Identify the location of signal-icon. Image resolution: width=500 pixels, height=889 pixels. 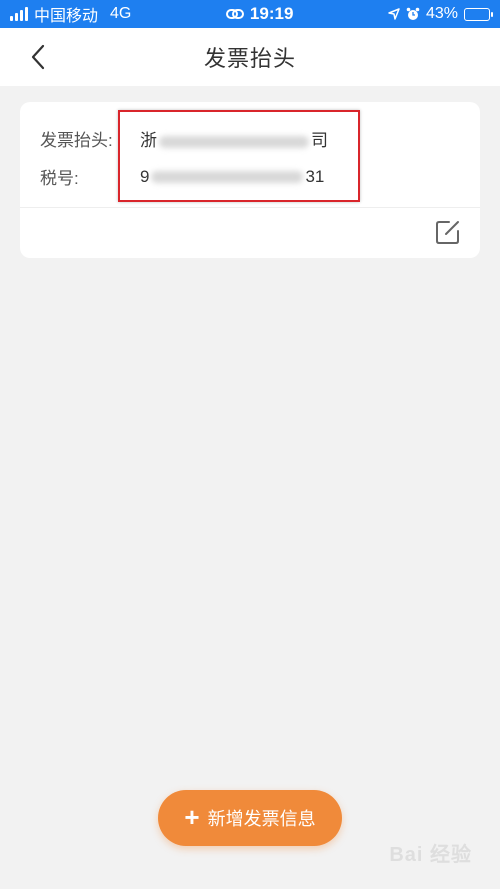
(19, 14).